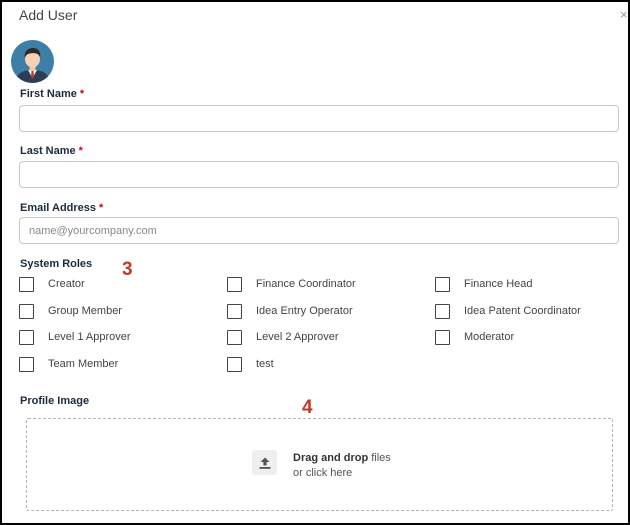  I want to click on role-team-member: Team Member, so click(68, 364).